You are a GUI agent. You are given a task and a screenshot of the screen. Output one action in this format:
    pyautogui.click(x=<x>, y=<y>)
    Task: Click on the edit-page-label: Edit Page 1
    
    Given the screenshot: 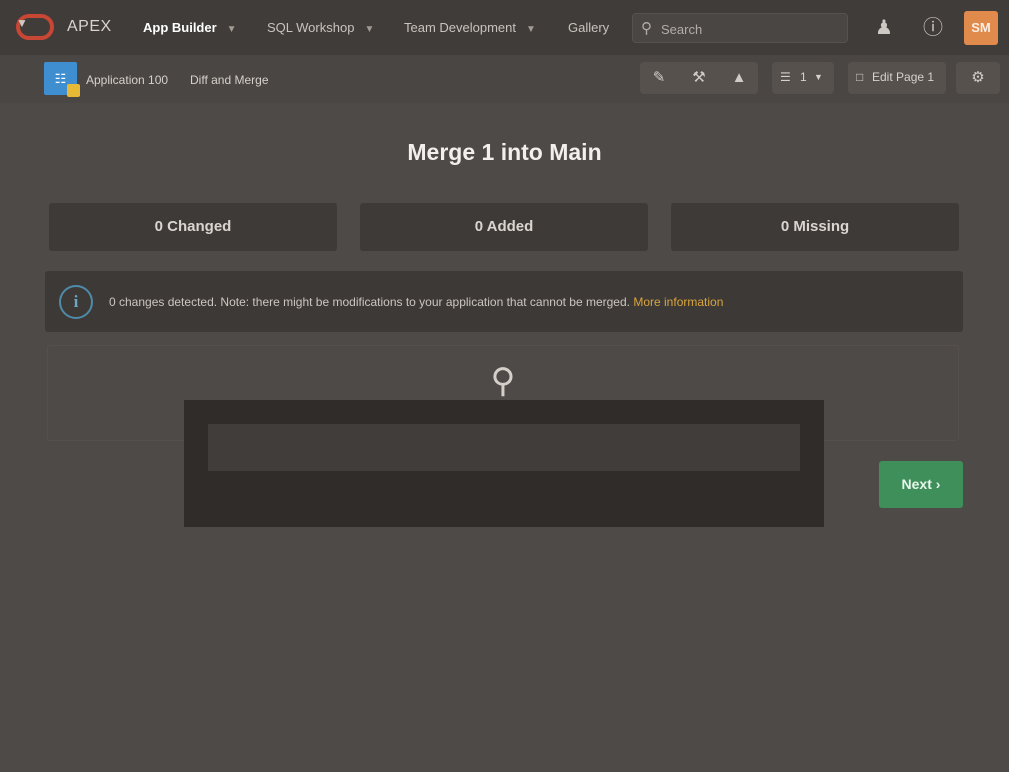 What is the action you would take?
    pyautogui.click(x=903, y=77)
    